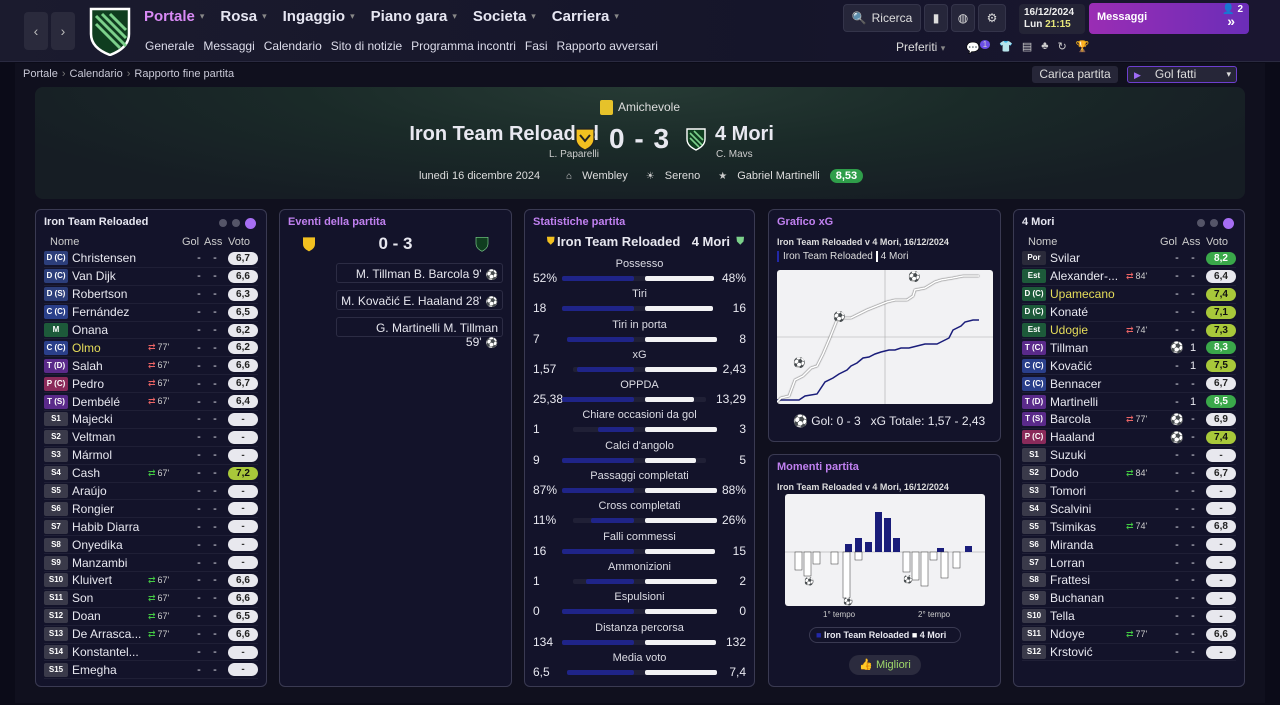  Describe the element at coordinates (585, 16) in the screenshot. I see `nav-carriera: Carriera ▾` at that location.